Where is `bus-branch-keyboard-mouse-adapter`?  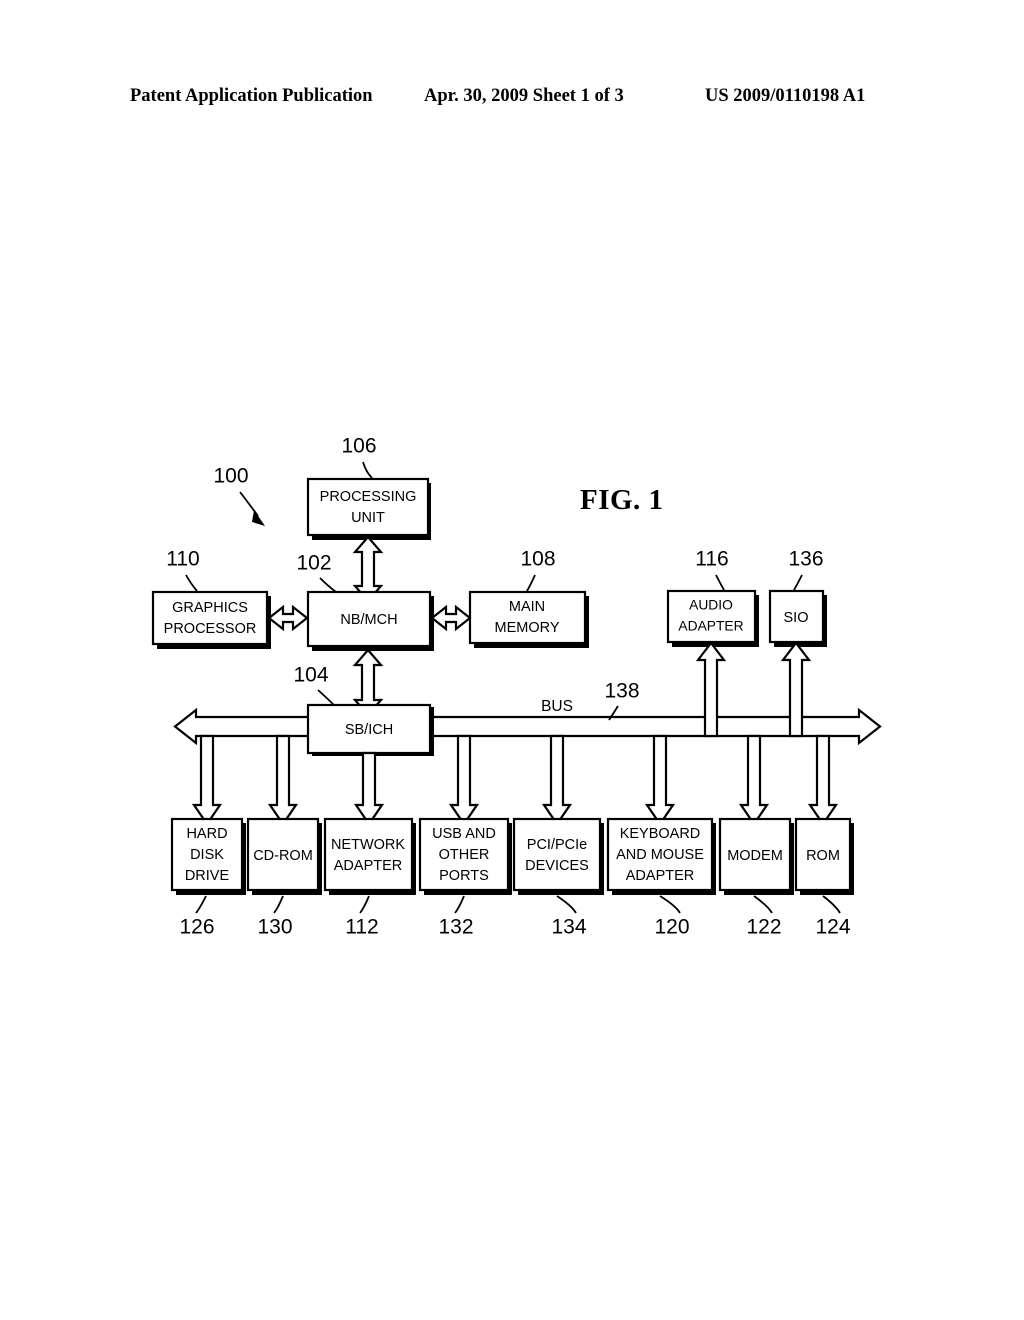 bus-branch-keyboard-mouse-adapter is located at coordinates (660, 780).